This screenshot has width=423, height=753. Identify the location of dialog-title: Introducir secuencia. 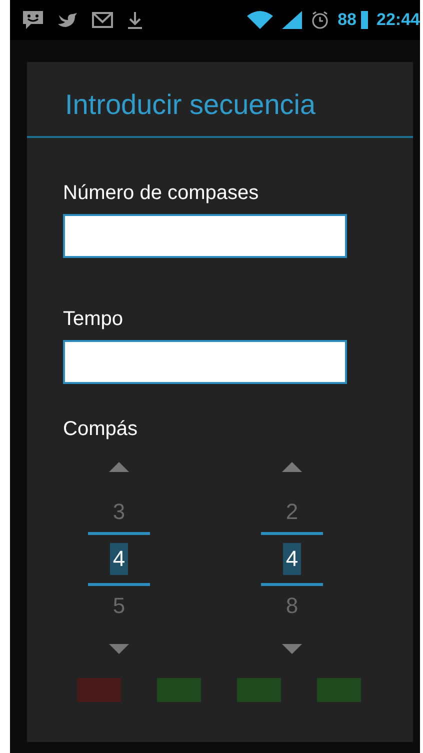
(220, 100).